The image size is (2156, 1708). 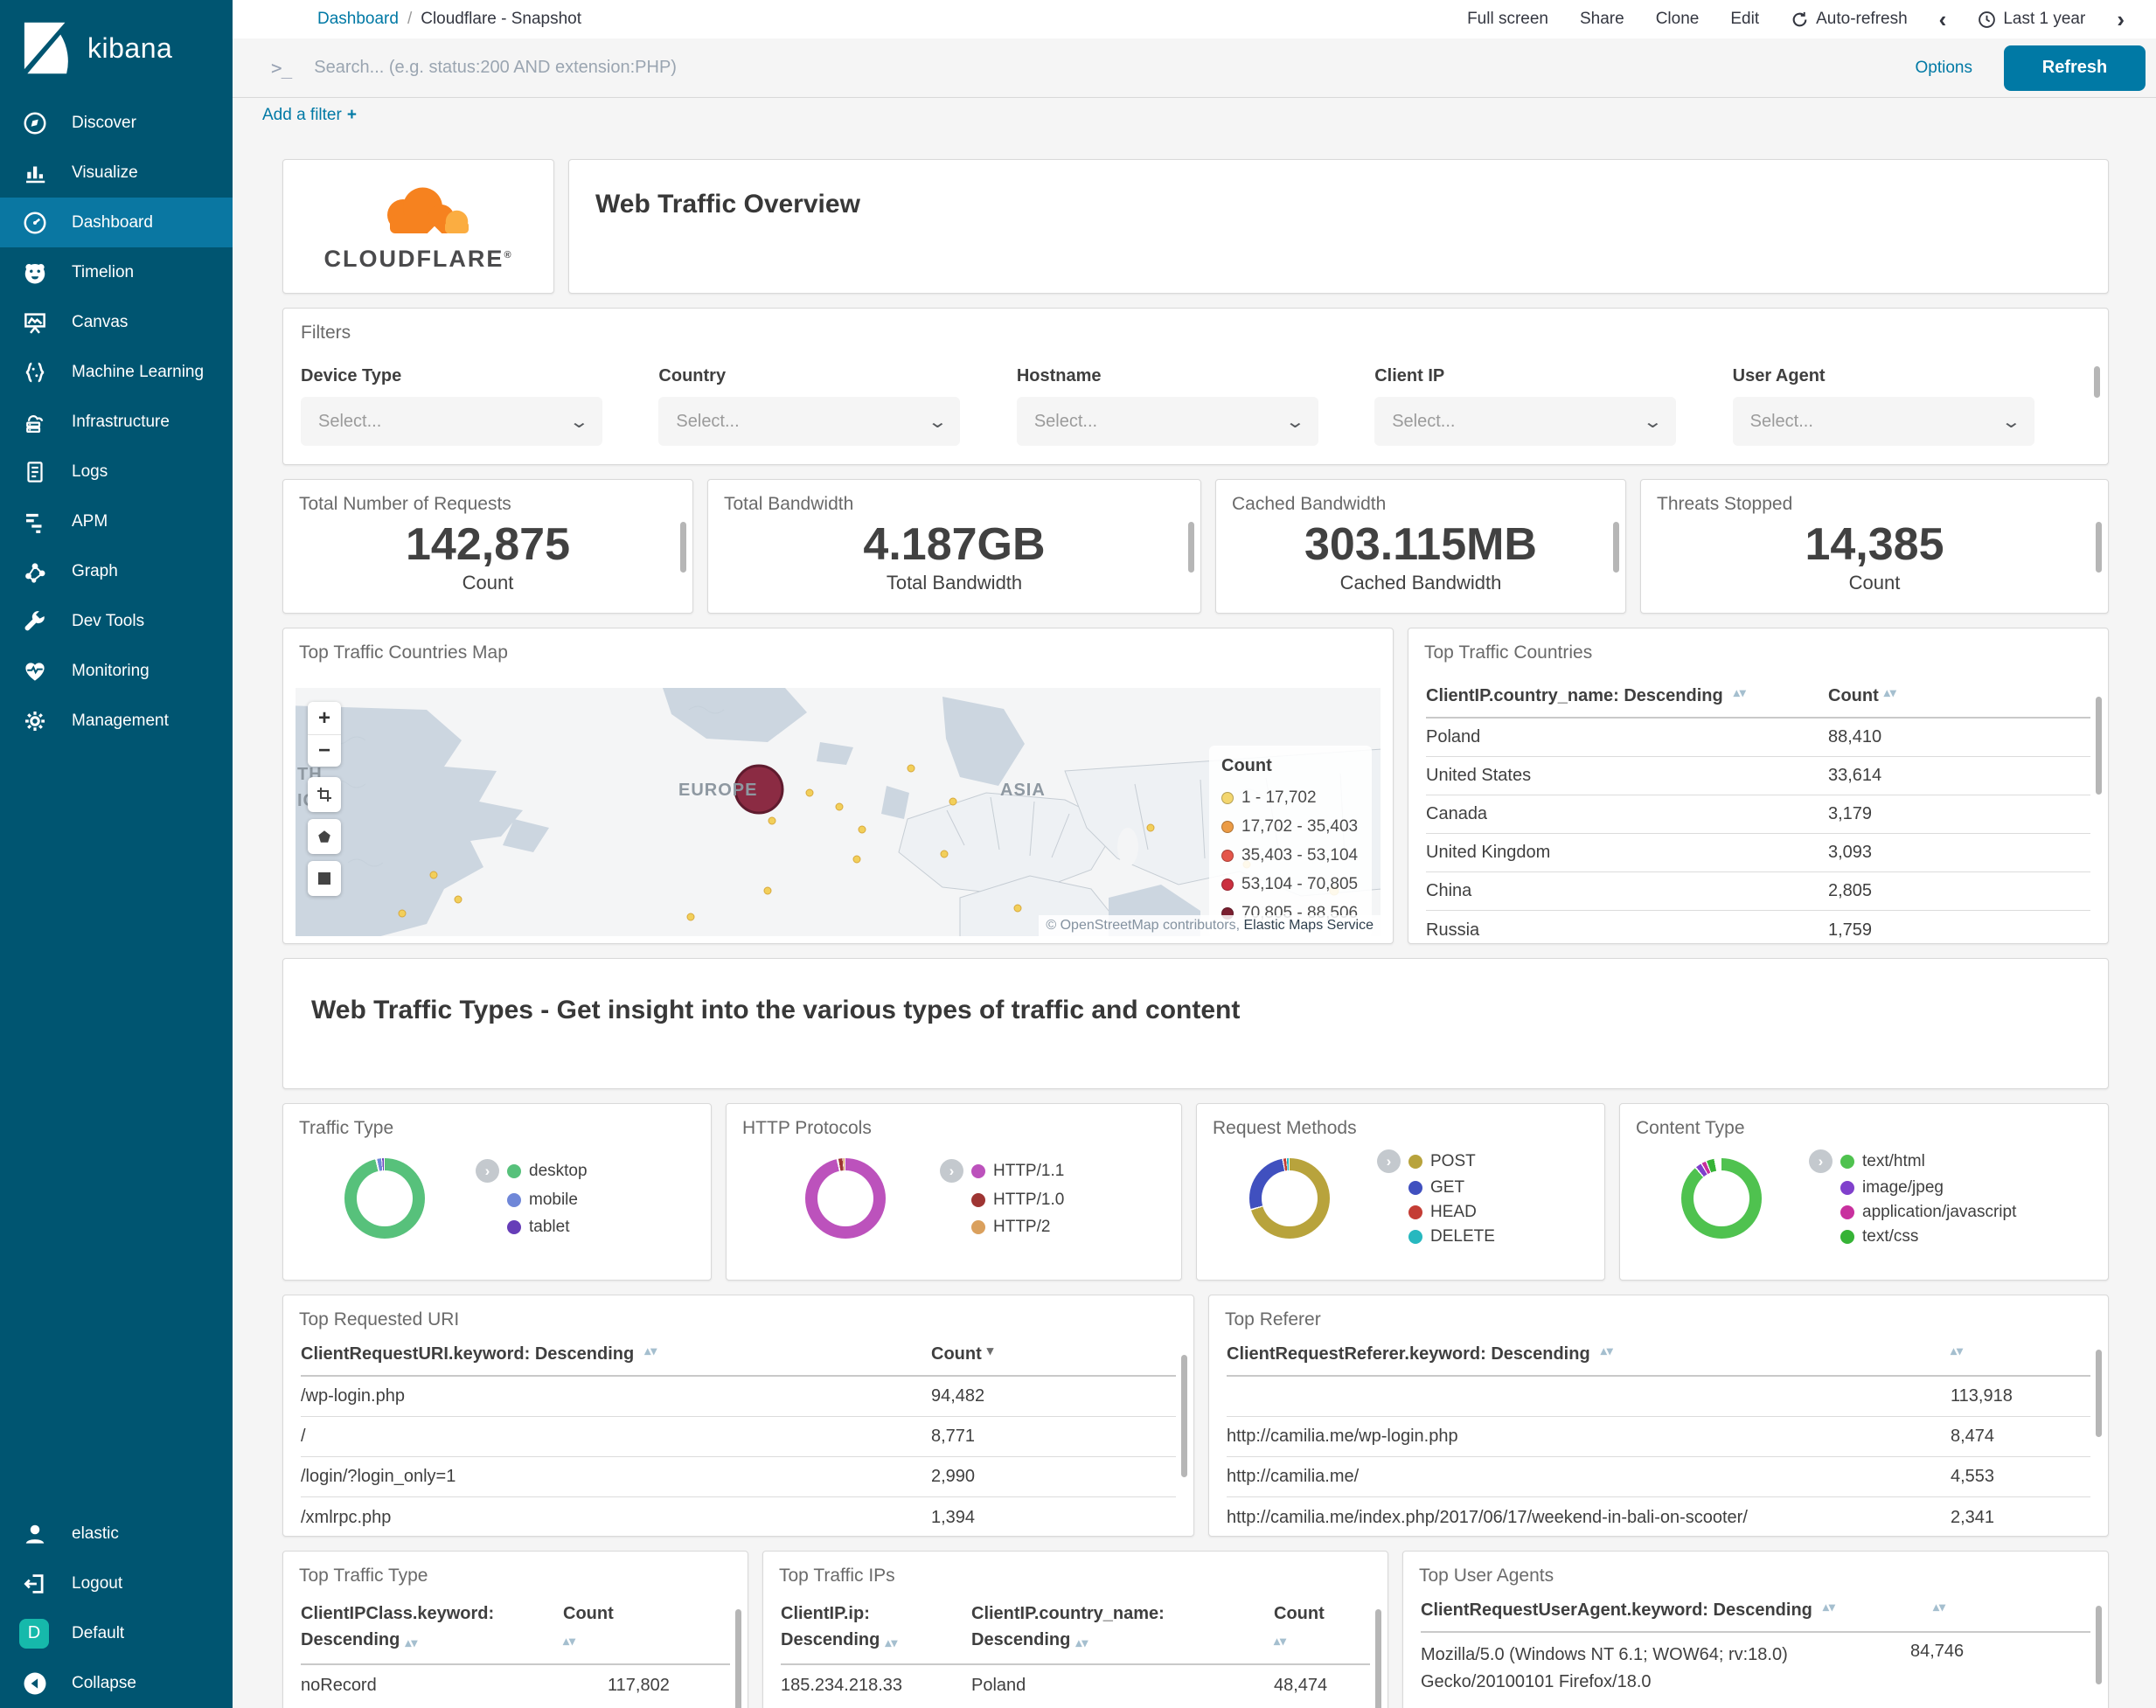 I want to click on column-header-count: Count ▾, so click(x=1053, y=1354).